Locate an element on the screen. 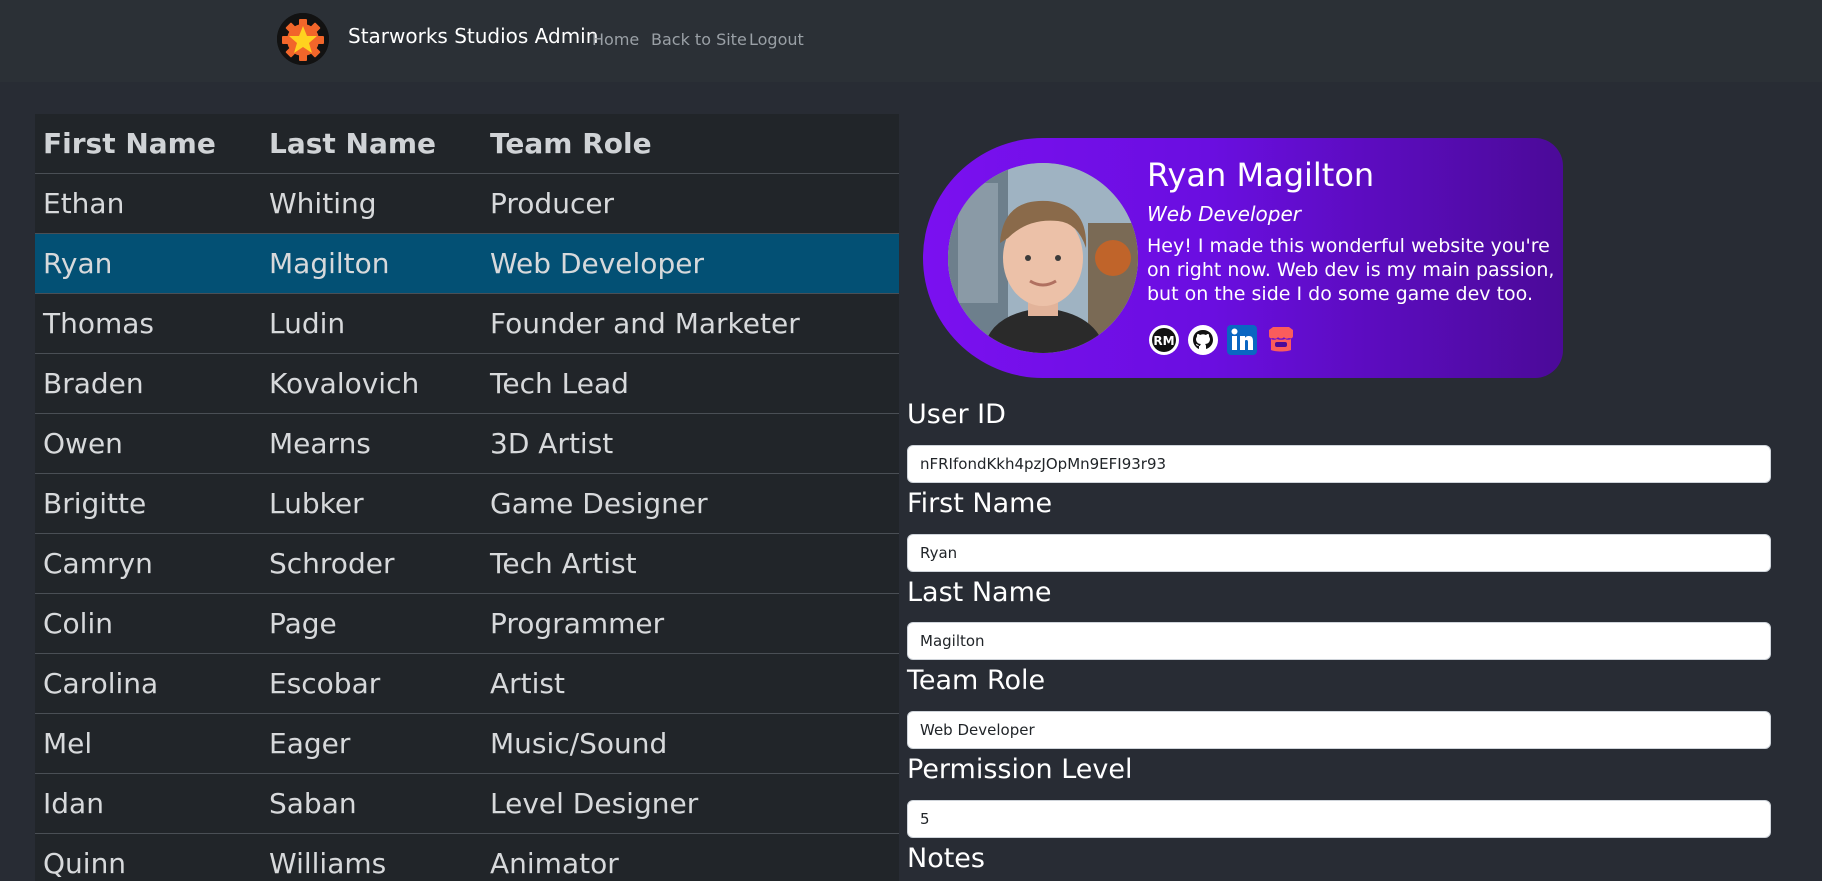  cell-last-name: Eager is located at coordinates (310, 743).